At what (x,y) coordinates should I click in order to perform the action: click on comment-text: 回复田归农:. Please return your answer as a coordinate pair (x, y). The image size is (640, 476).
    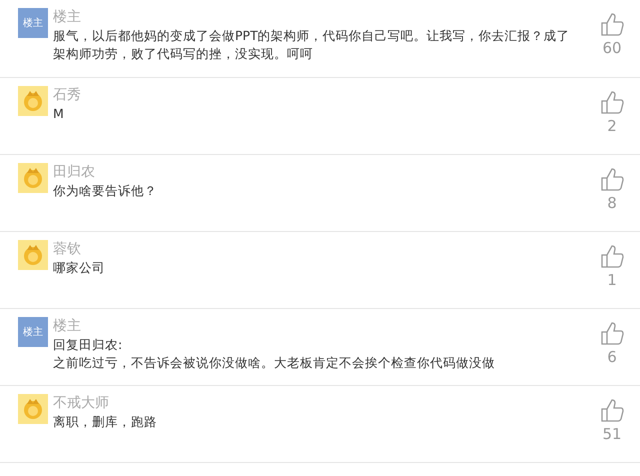
    Looking at the image, I should click on (88, 345).